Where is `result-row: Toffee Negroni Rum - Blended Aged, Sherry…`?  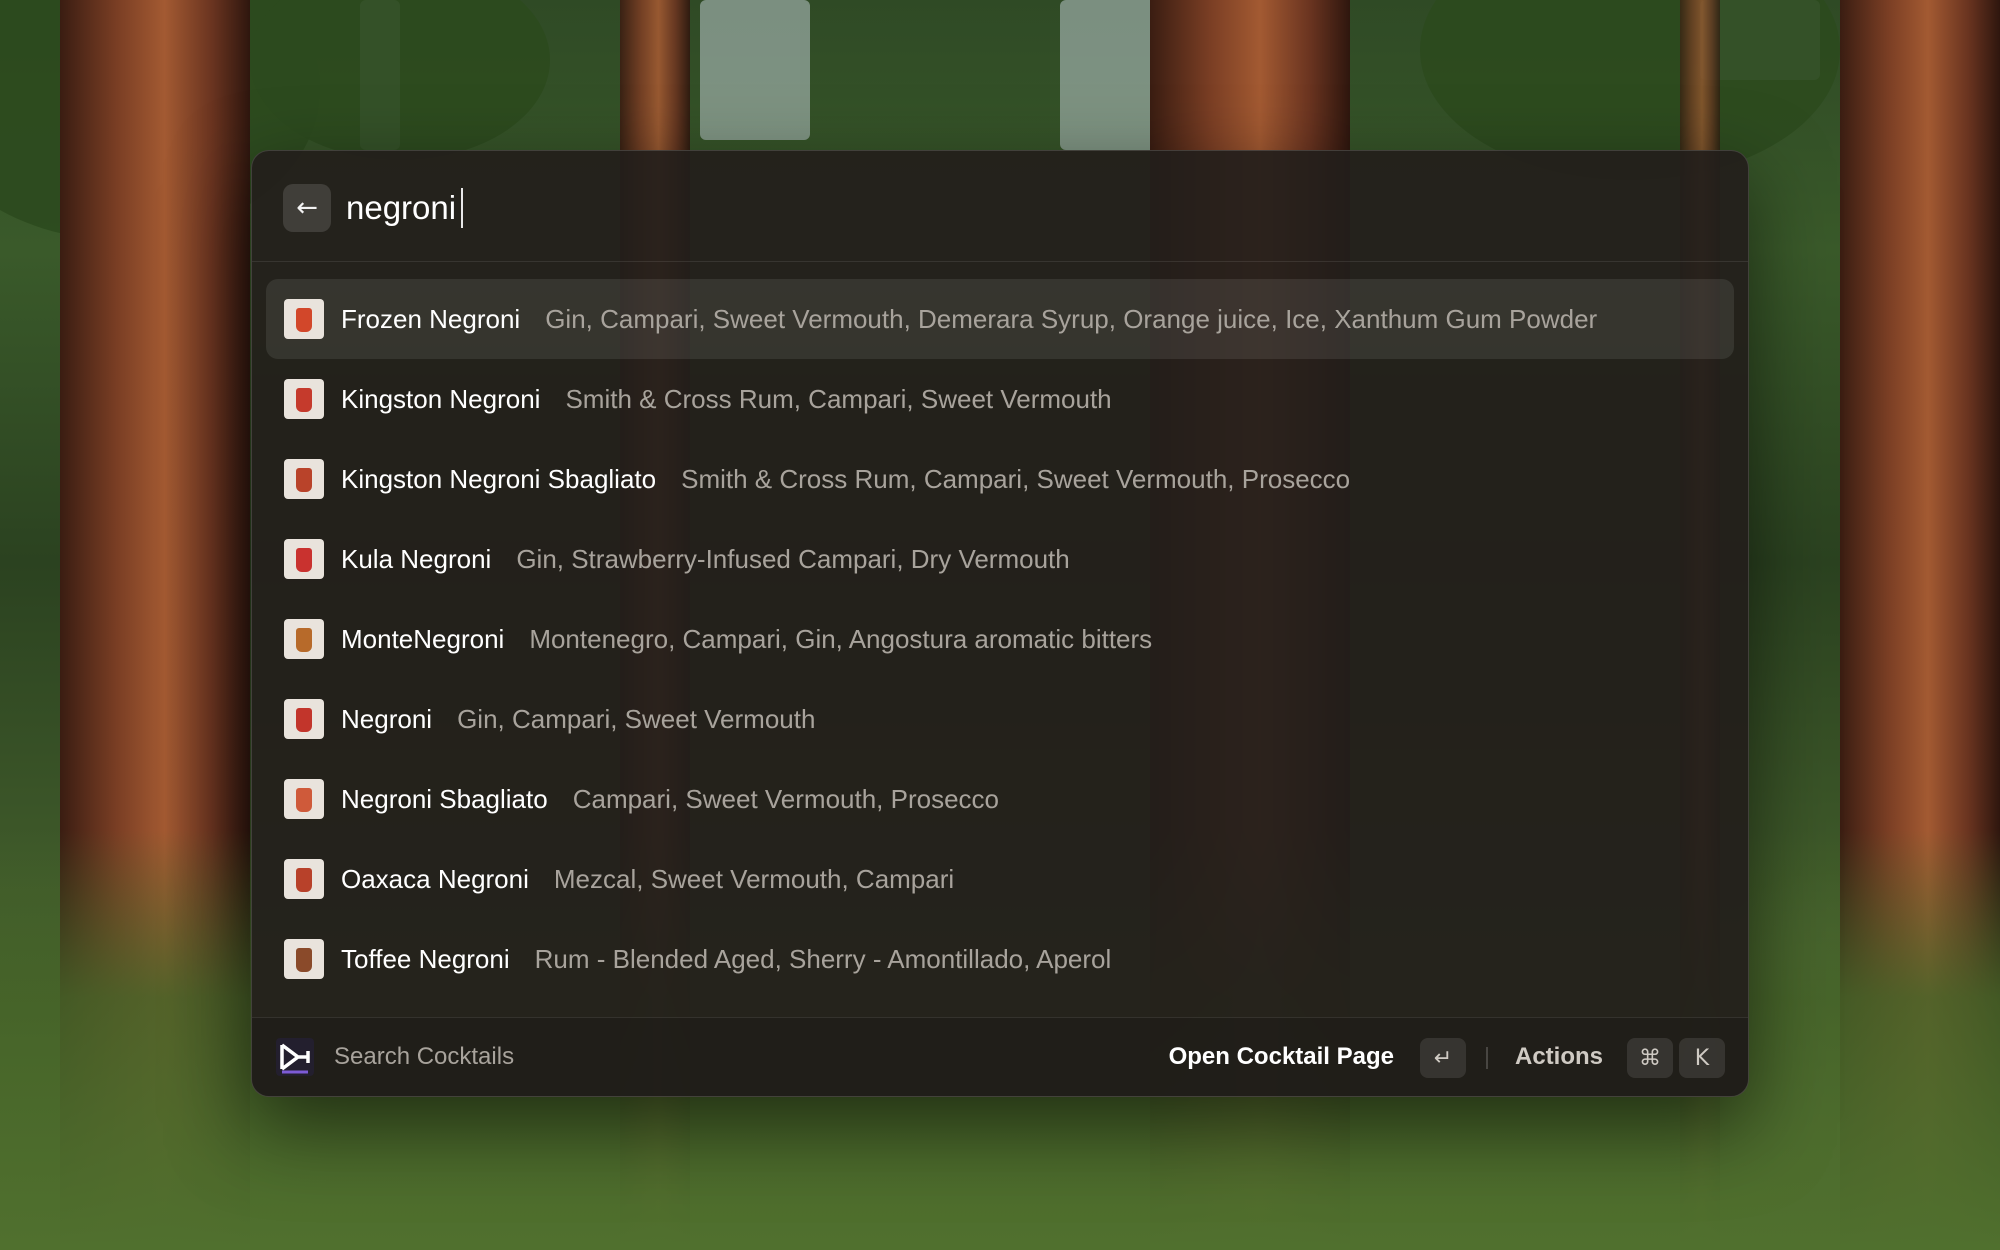
result-row: Toffee Negroni Rum - Blended Aged, Sherry… is located at coordinates (1000, 959).